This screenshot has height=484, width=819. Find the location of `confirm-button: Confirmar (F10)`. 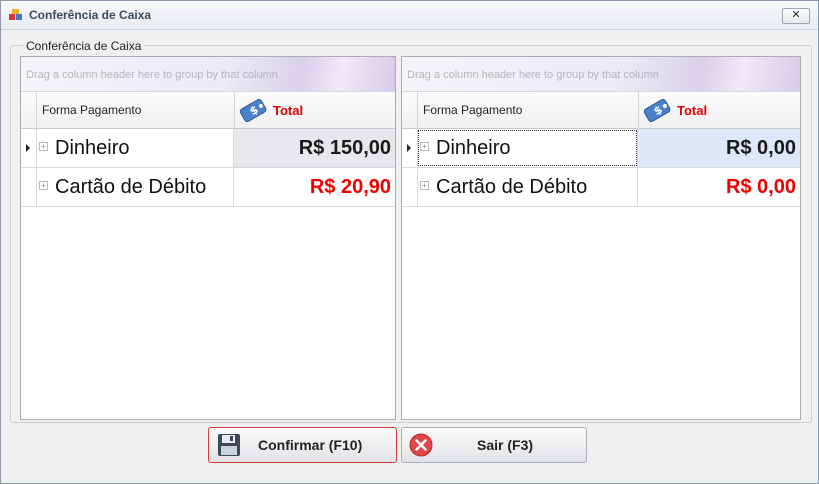

confirm-button: Confirmar (F10) is located at coordinates (302, 445).